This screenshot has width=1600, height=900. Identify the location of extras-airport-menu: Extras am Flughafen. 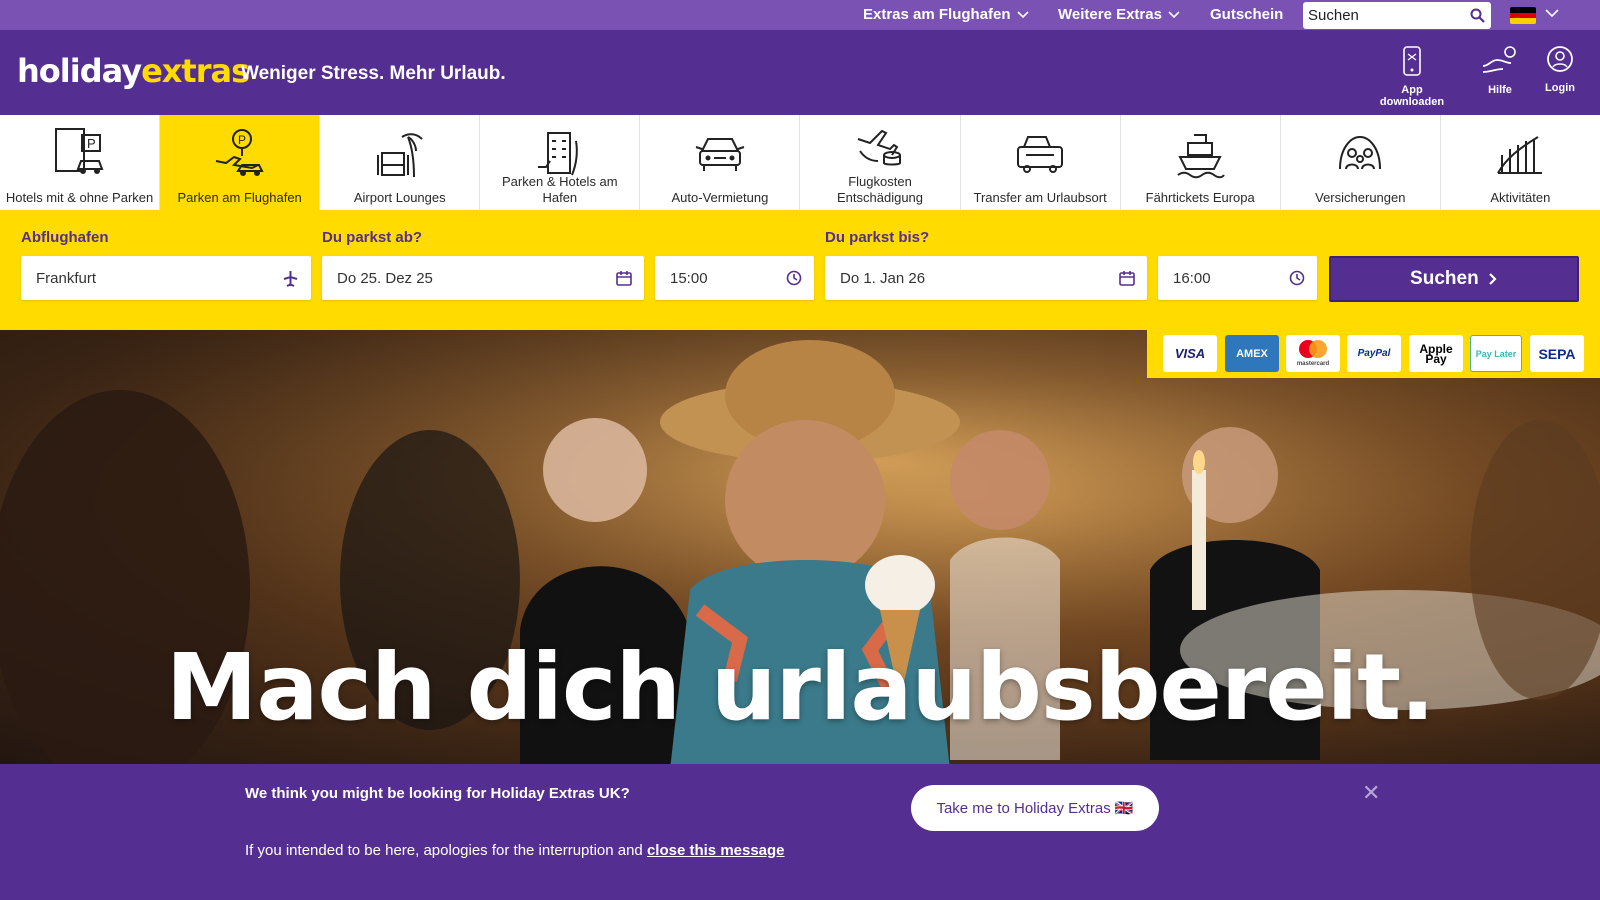
(946, 14).